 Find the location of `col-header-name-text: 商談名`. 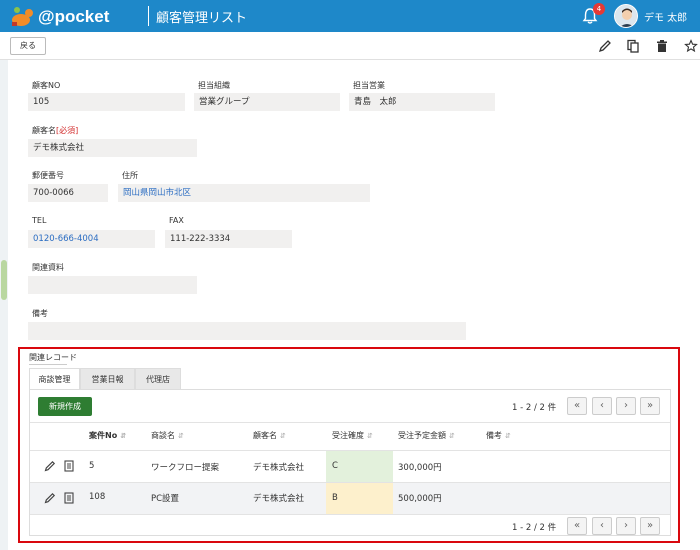

col-header-name-text: 商談名 is located at coordinates (163, 435).